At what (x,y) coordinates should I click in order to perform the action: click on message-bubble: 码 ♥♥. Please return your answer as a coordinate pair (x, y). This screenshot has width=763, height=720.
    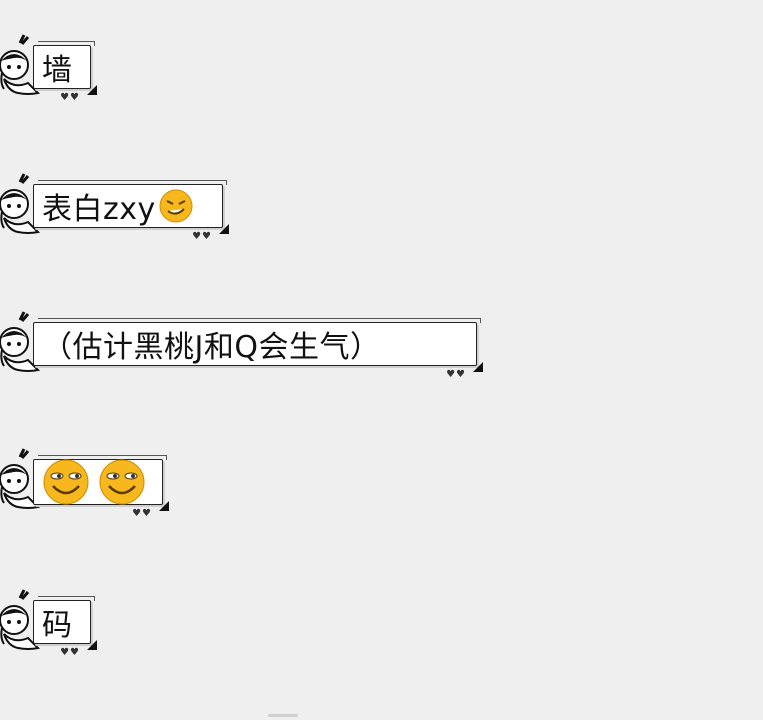
    Looking at the image, I should click on (65, 627).